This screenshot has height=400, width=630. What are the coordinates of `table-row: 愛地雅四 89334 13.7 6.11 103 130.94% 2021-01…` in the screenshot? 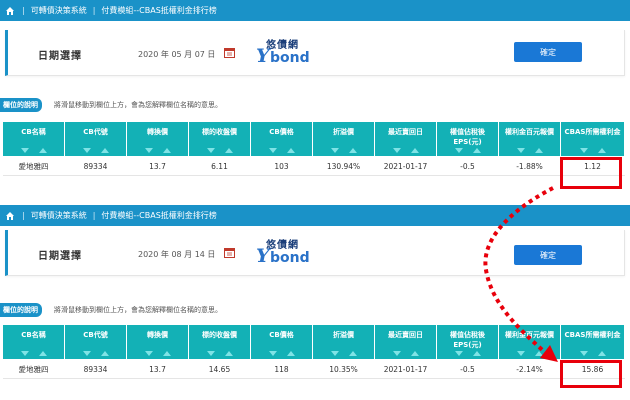 It's located at (313, 166).